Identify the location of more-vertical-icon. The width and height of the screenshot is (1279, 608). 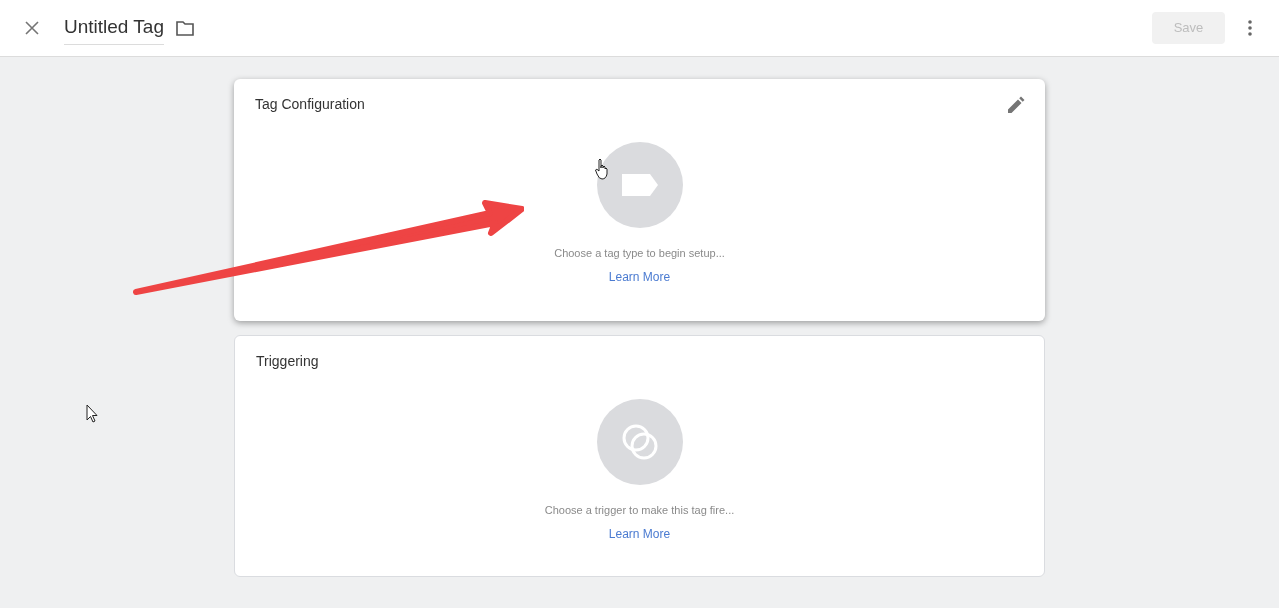
(1250, 28).